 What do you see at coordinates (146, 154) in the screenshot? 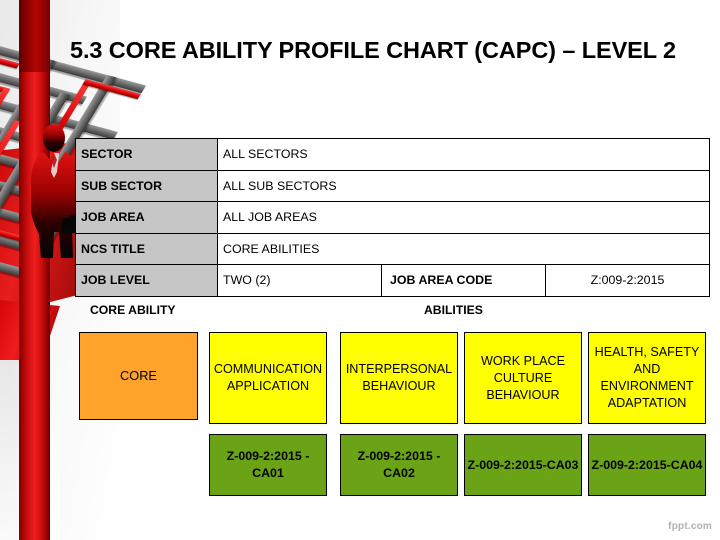
I see `row-label-sector: SECTOR` at bounding box center [146, 154].